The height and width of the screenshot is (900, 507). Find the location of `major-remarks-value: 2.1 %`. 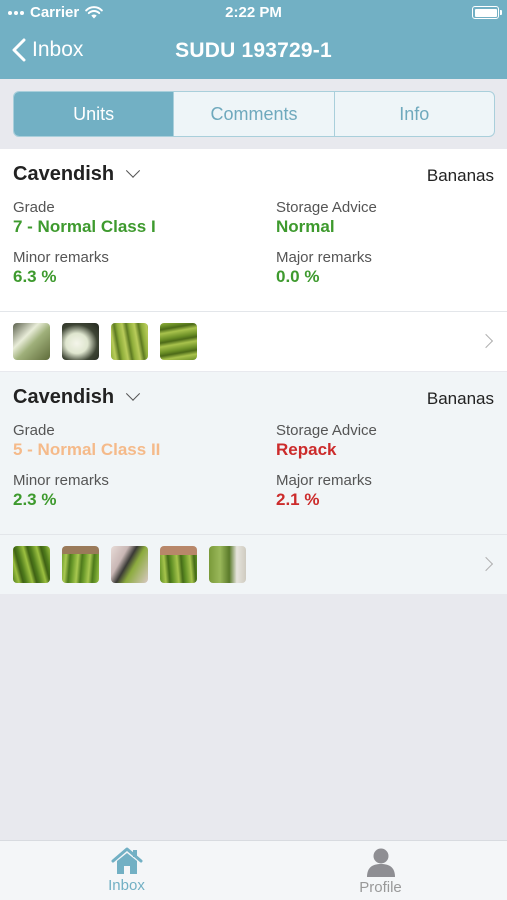

major-remarks-value: 2.1 % is located at coordinates (298, 499).